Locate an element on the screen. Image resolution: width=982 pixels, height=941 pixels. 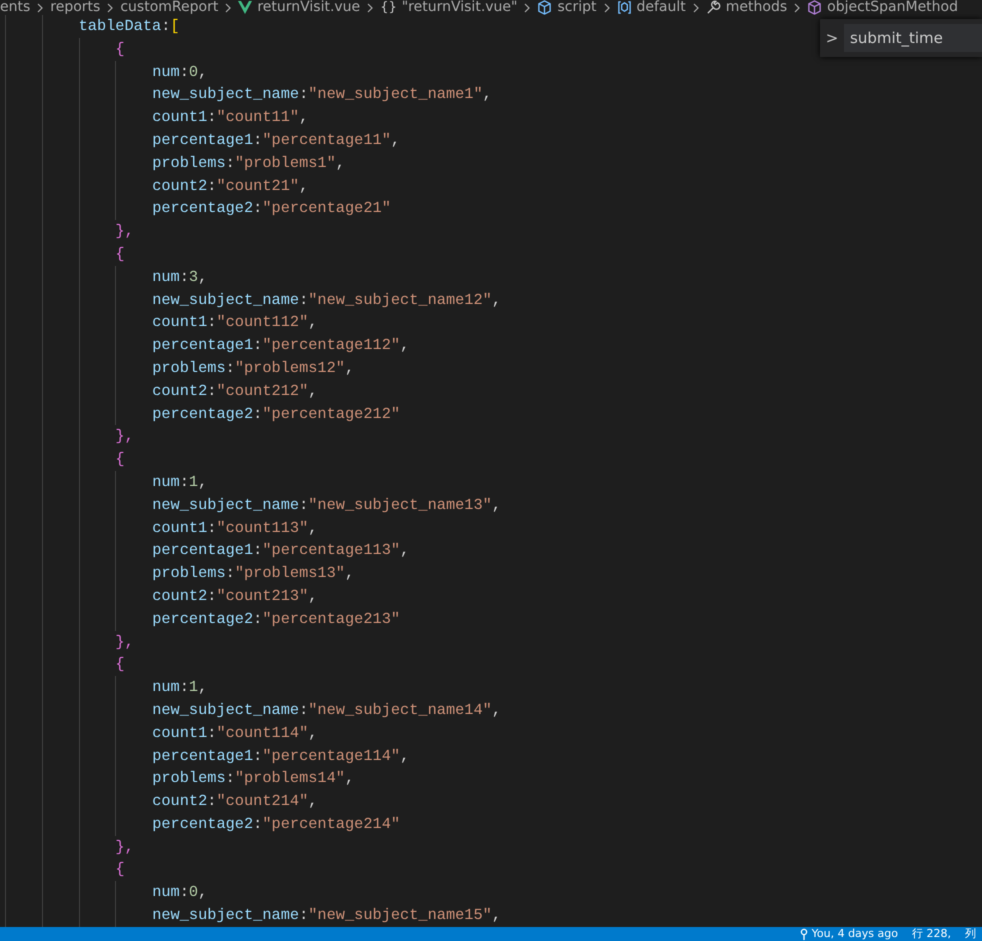
code-line: count2:"count212", is located at coordinates (235, 391).